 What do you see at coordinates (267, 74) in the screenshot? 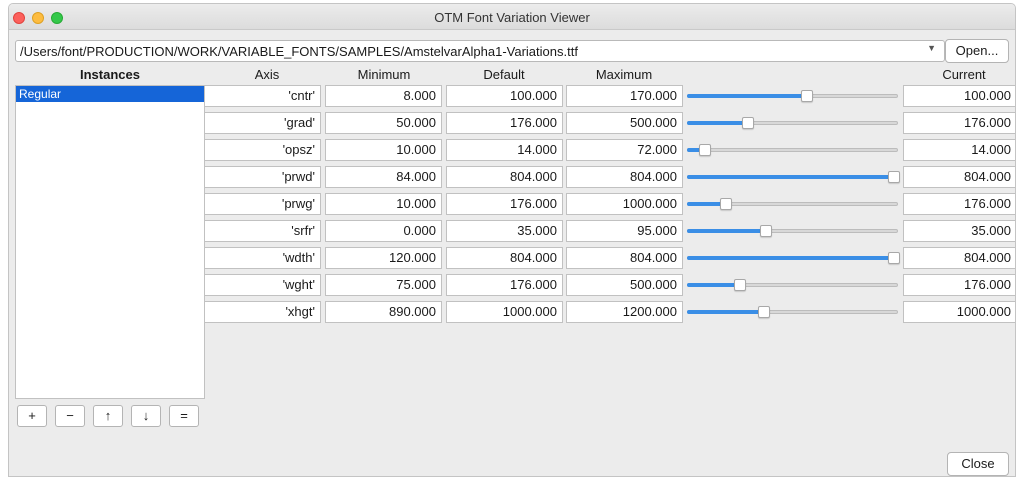
I see `column-header-axis: Axis` at bounding box center [267, 74].